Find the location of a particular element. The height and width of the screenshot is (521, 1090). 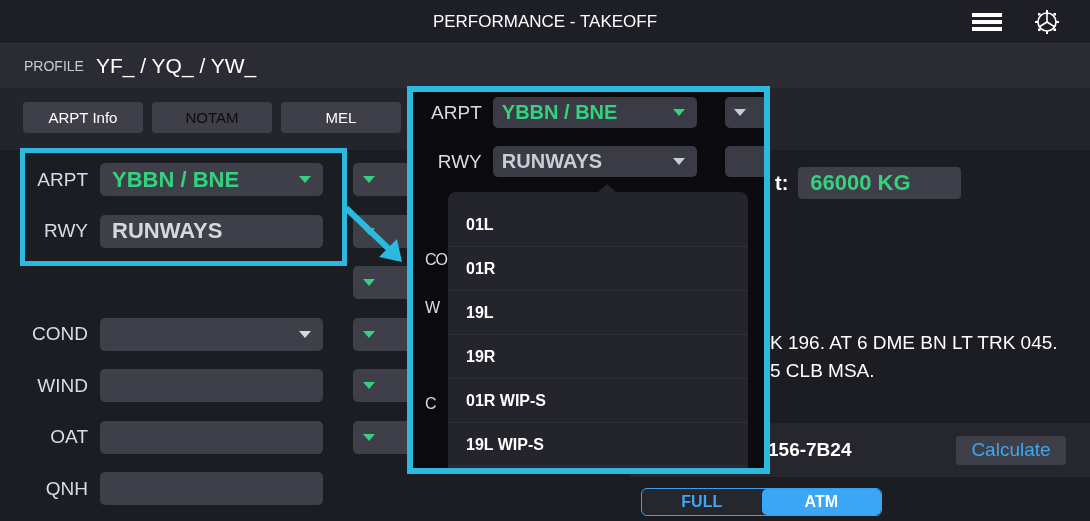

runway-option: 01R WIP-S is located at coordinates (598, 401).